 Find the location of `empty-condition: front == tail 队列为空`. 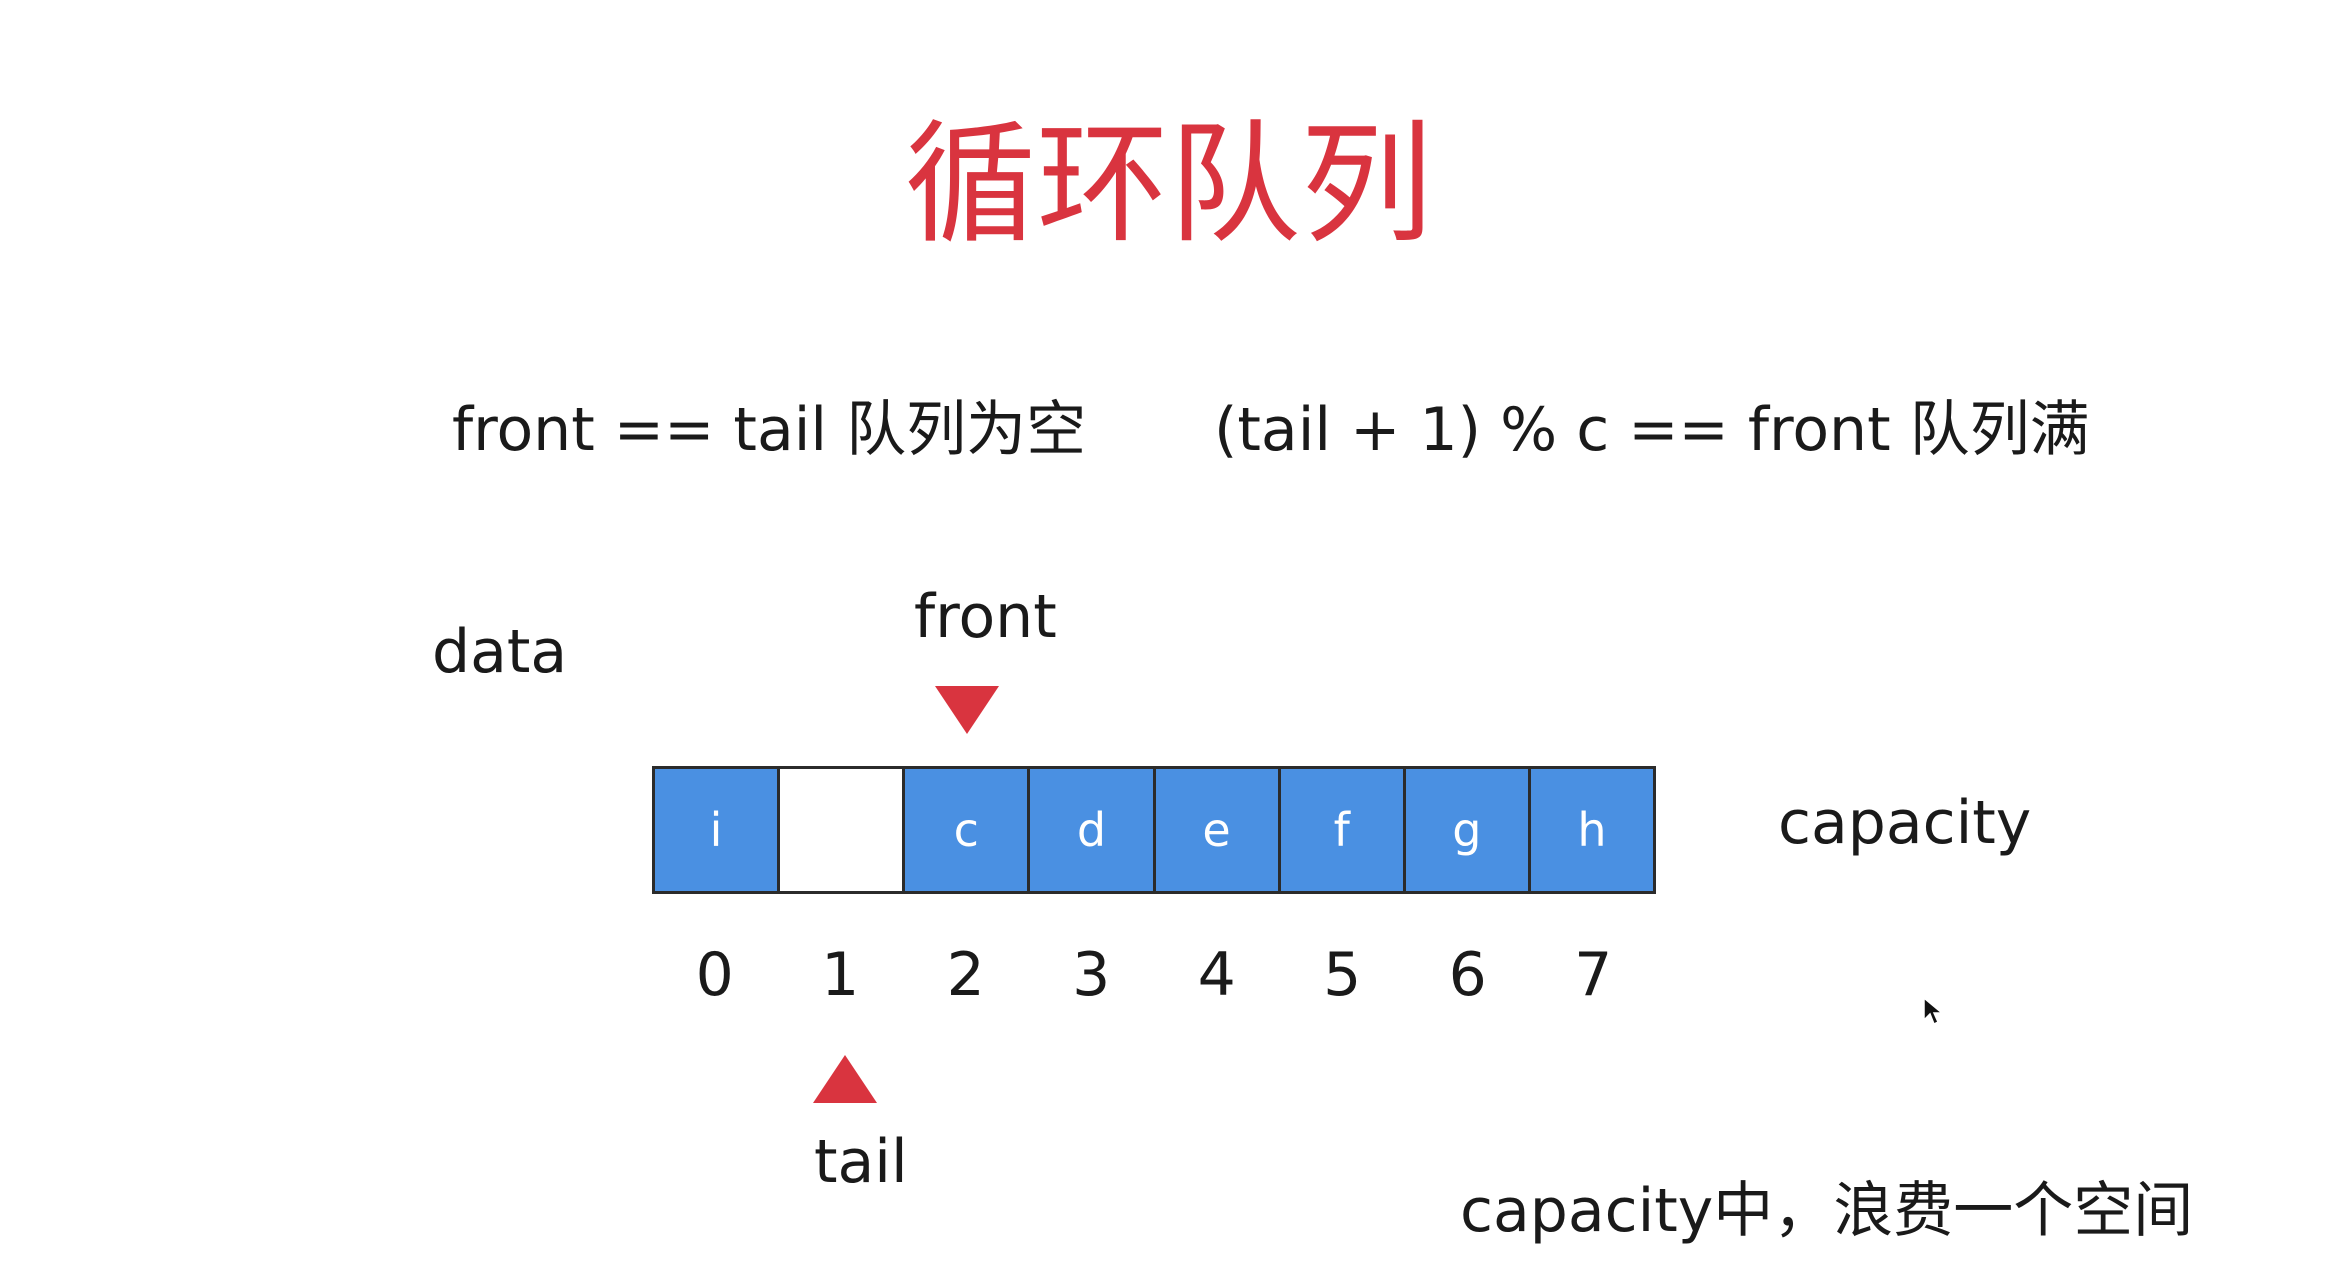

empty-condition: front == tail 队列为空 is located at coordinates (769, 430).